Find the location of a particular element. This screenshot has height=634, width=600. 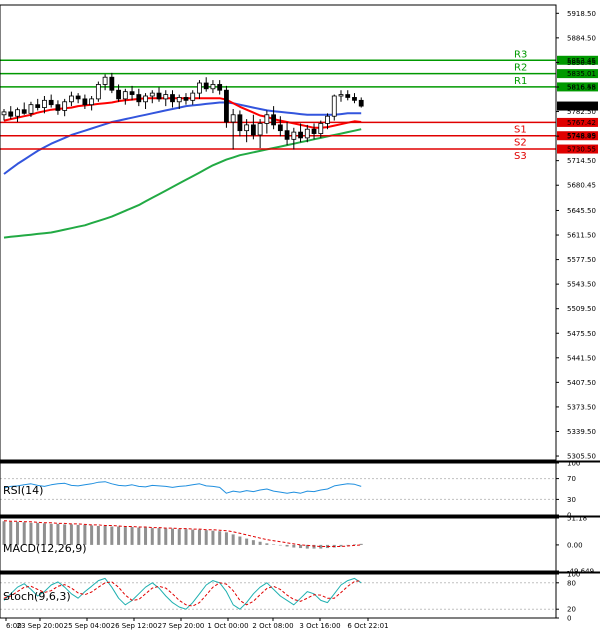

y-tick-label: 5611.50 is located at coordinates (581, 236).